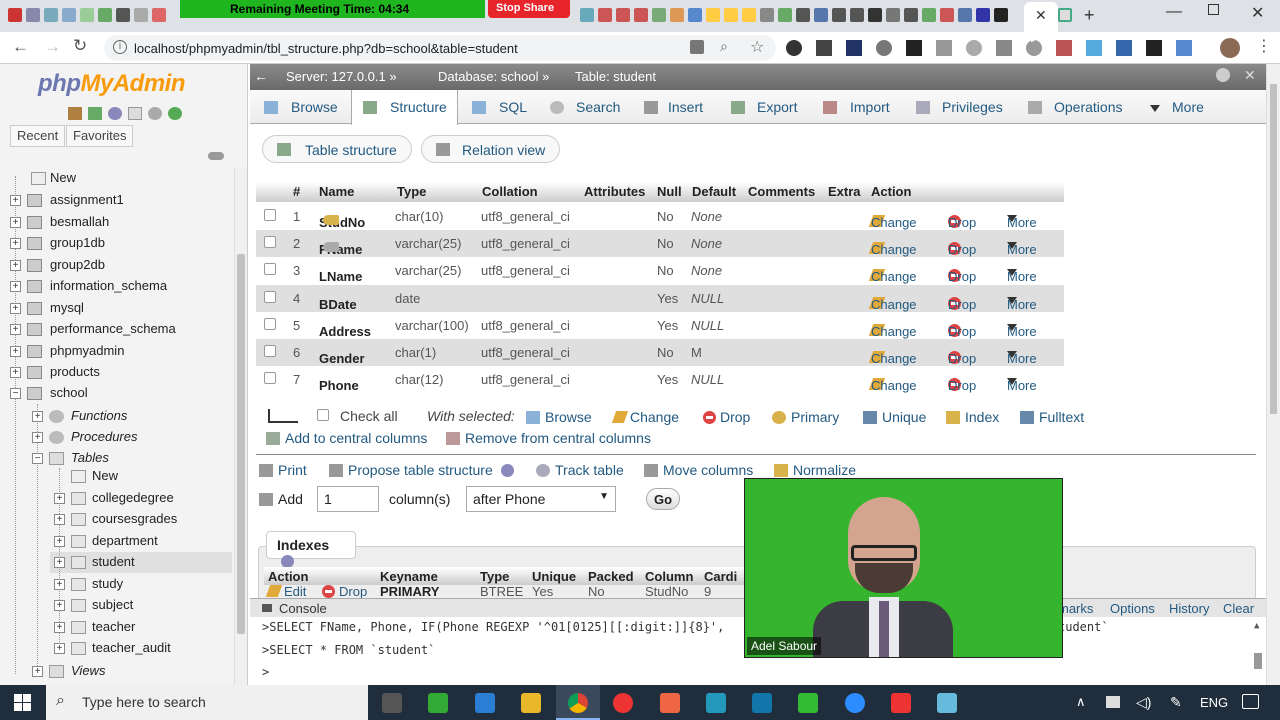 Image resolution: width=1280 pixels, height=720 pixels. I want to click on tab-import: Import, so click(859, 107).